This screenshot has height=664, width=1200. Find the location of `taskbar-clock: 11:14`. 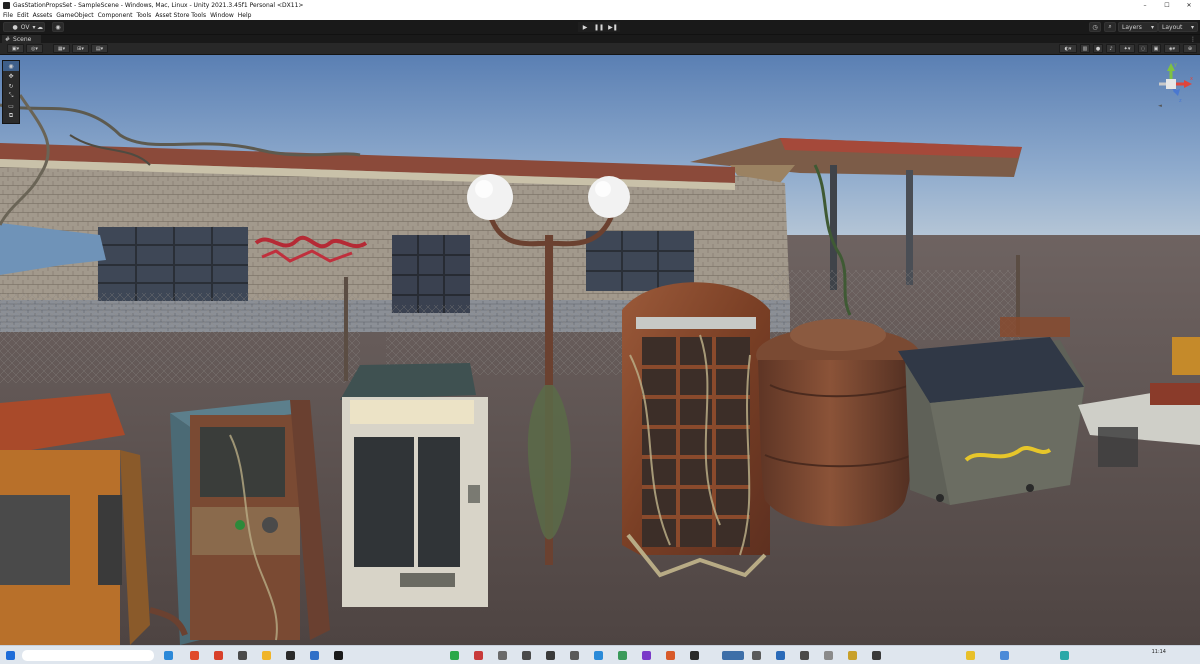

taskbar-clock: 11:14 is located at coordinates (1158, 652).